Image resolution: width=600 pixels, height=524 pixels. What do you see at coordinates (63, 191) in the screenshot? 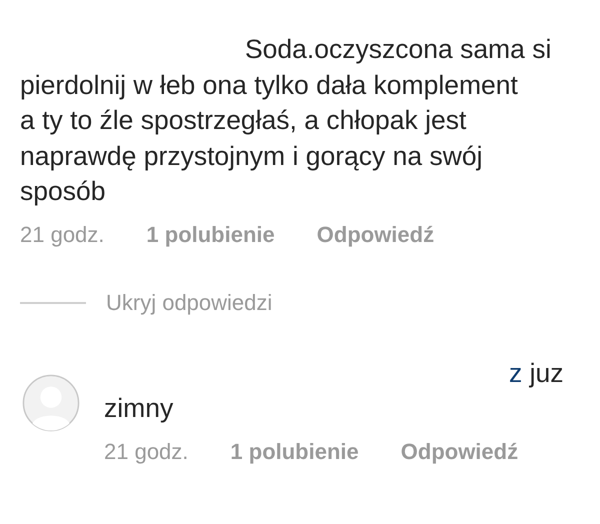
I see `comment-text: sposób` at bounding box center [63, 191].